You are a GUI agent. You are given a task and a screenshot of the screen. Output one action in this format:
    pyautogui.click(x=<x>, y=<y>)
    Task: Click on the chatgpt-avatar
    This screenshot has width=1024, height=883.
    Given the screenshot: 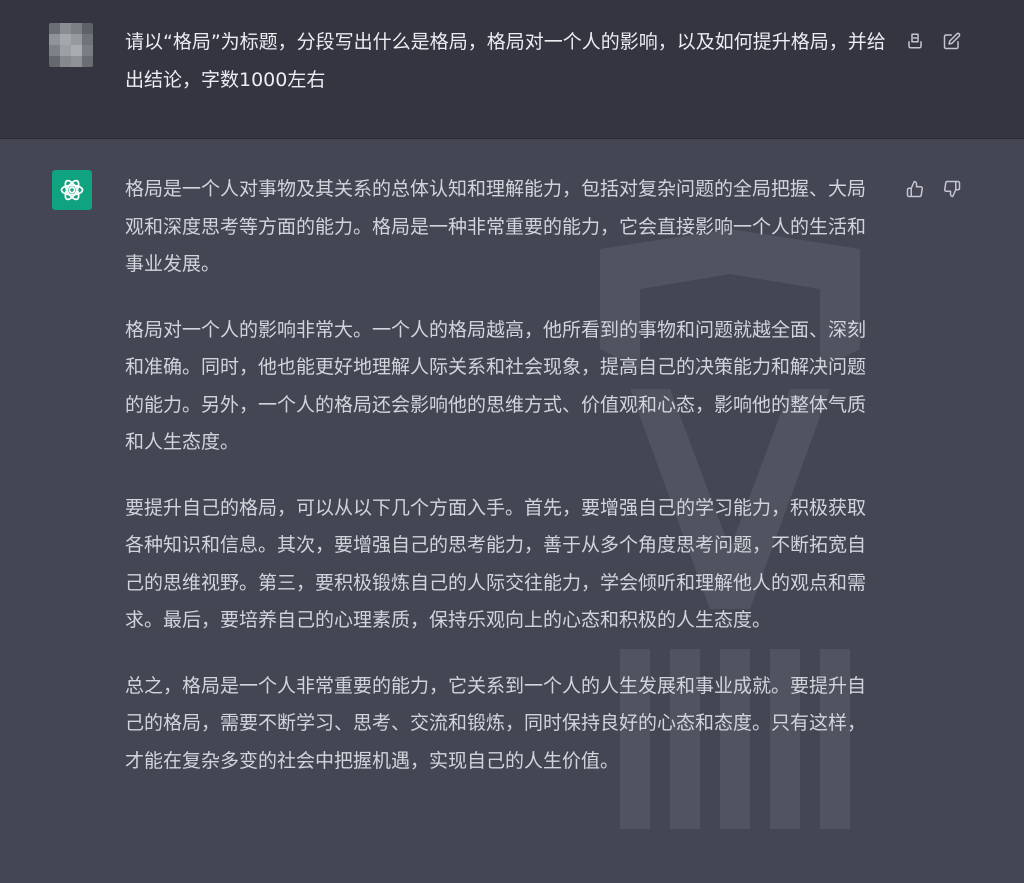 What is the action you would take?
    pyautogui.click(x=72, y=190)
    